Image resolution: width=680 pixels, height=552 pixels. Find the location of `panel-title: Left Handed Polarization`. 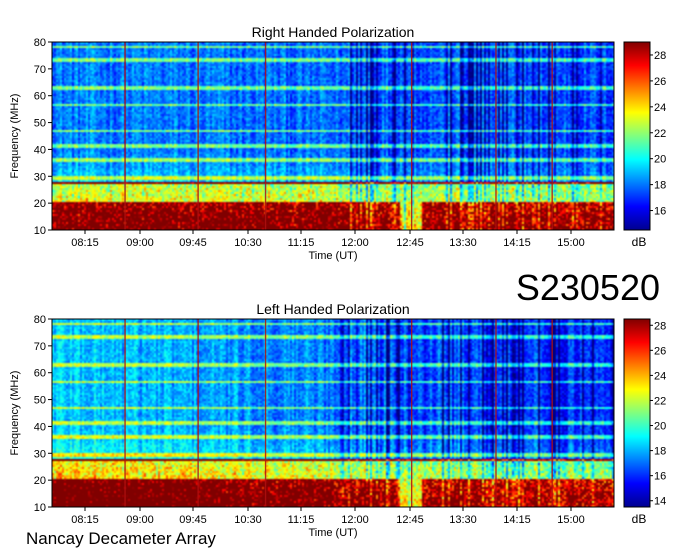

panel-title: Left Handed Polarization is located at coordinates (332, 309).